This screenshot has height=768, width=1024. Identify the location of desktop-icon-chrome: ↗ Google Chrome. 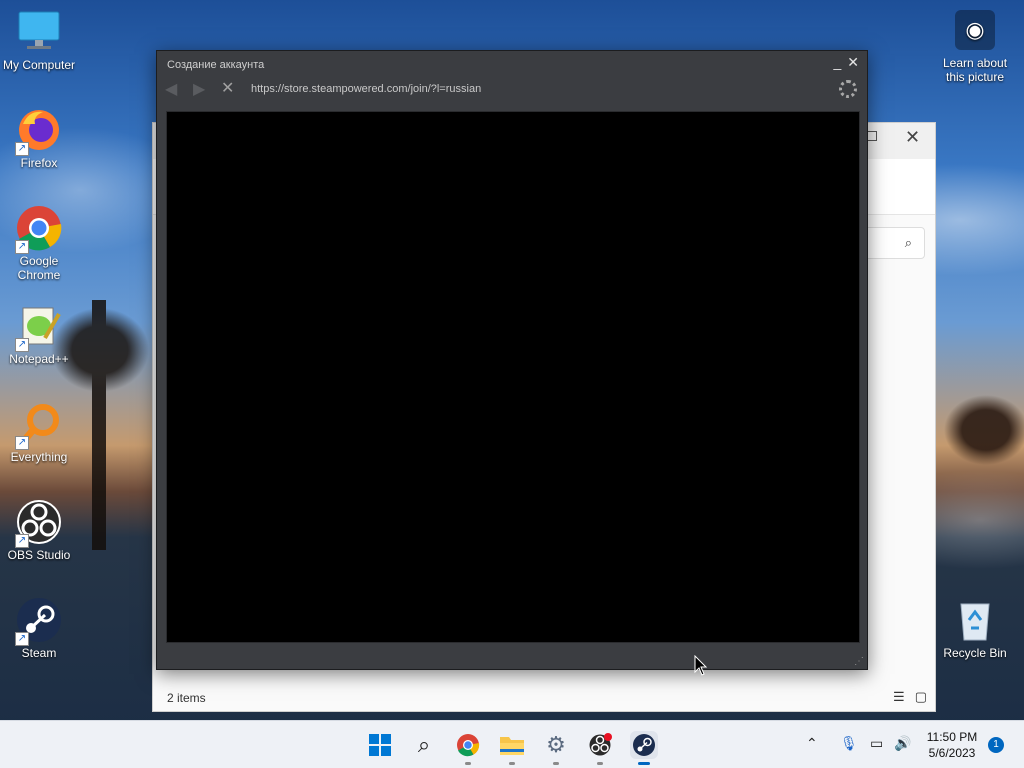
(39, 243).